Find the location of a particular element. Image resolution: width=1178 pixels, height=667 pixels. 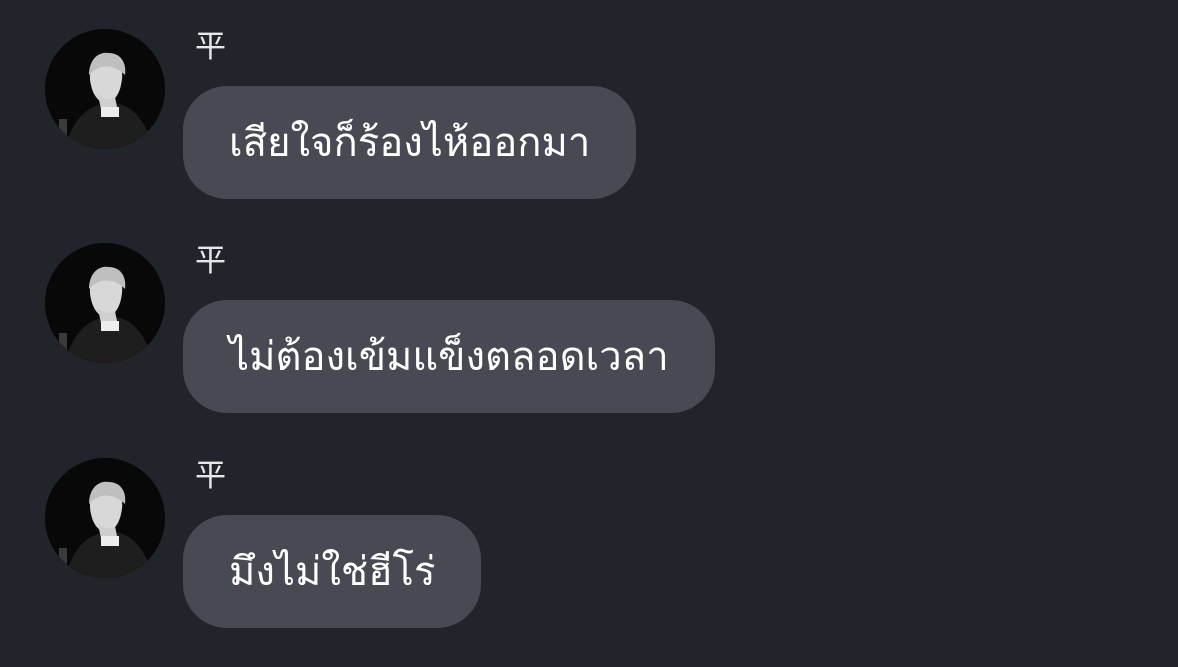

message-bubble: เสียใจก็ร้องไห้ออกมา is located at coordinates (410, 142).